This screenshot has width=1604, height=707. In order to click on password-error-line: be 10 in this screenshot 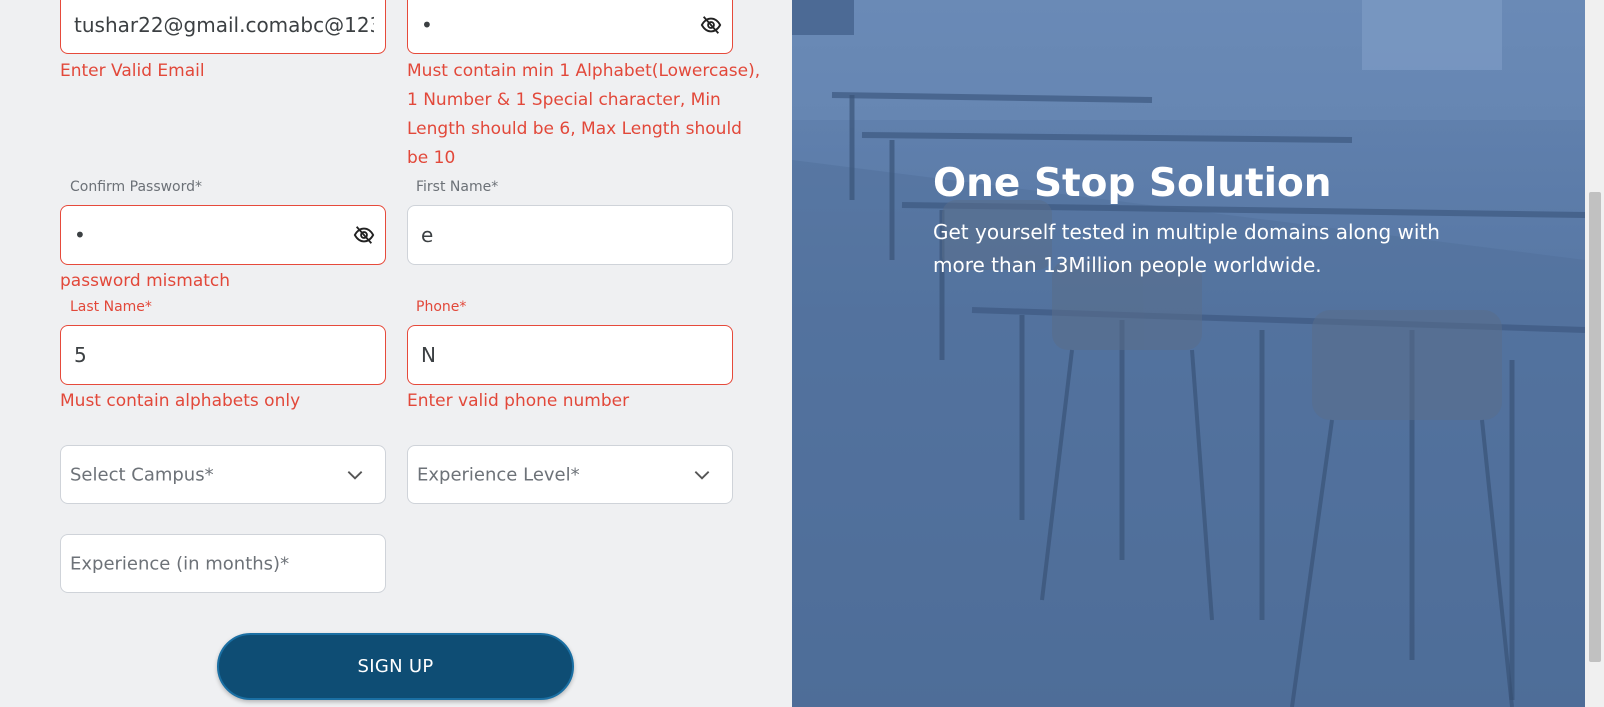, I will do `click(431, 158)`.